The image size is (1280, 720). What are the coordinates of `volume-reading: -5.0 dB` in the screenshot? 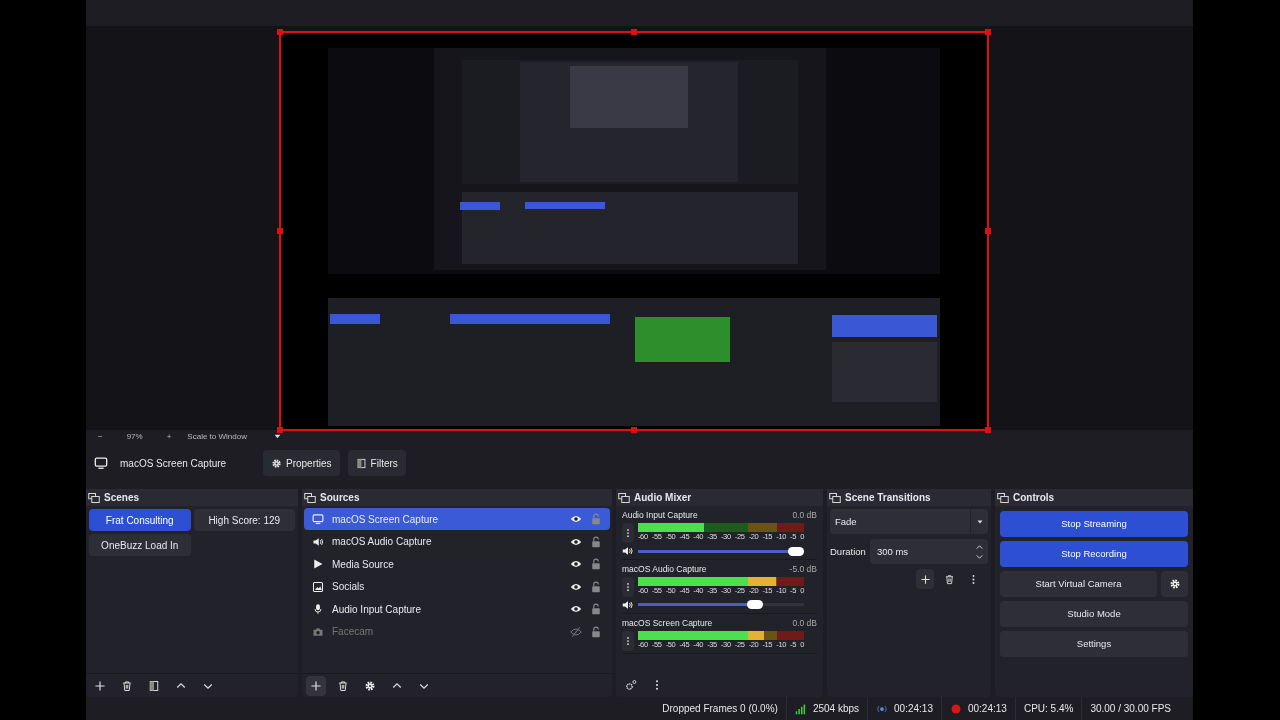 It's located at (803, 569).